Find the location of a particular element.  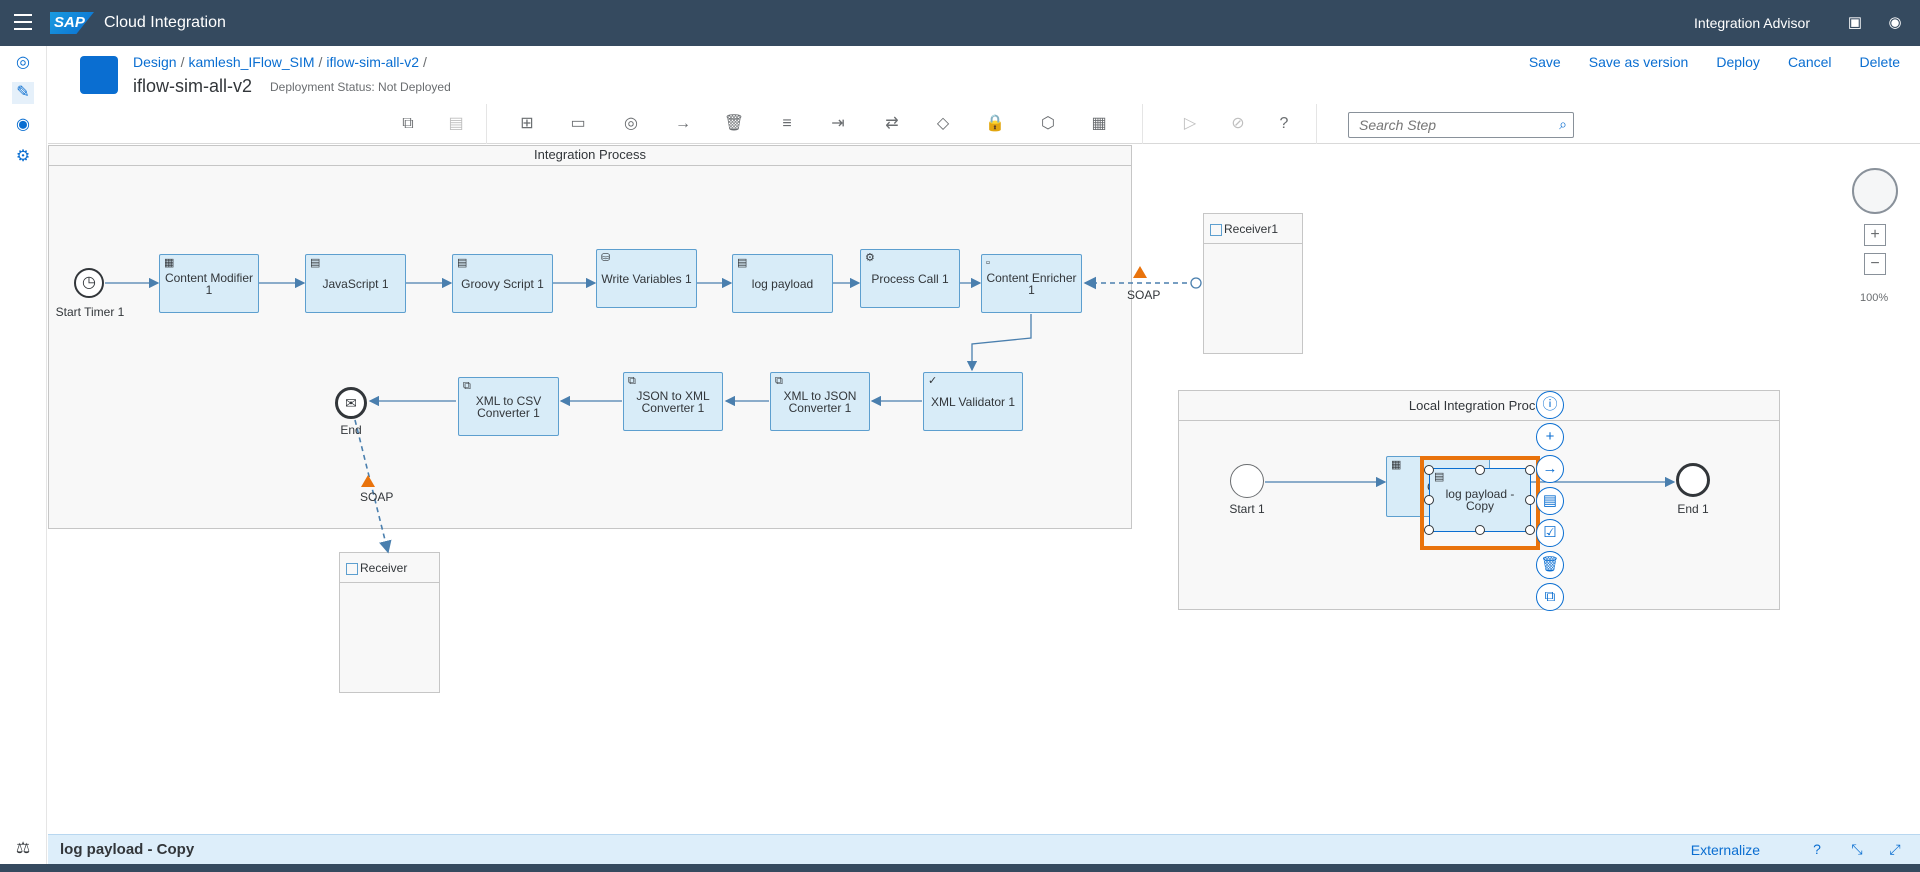

resize-handle-se is located at coordinates (1530, 530).